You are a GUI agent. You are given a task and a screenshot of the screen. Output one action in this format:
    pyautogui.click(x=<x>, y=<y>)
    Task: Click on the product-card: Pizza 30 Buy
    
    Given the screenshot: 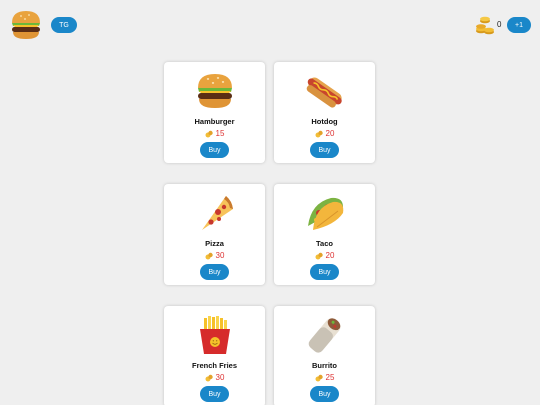 What is the action you would take?
    pyautogui.click(x=214, y=234)
    